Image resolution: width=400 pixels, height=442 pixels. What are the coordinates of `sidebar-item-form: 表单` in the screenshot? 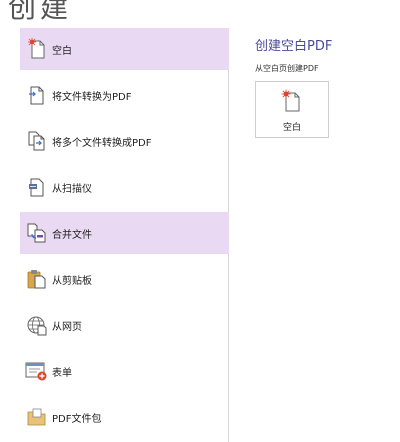 It's located at (124, 371).